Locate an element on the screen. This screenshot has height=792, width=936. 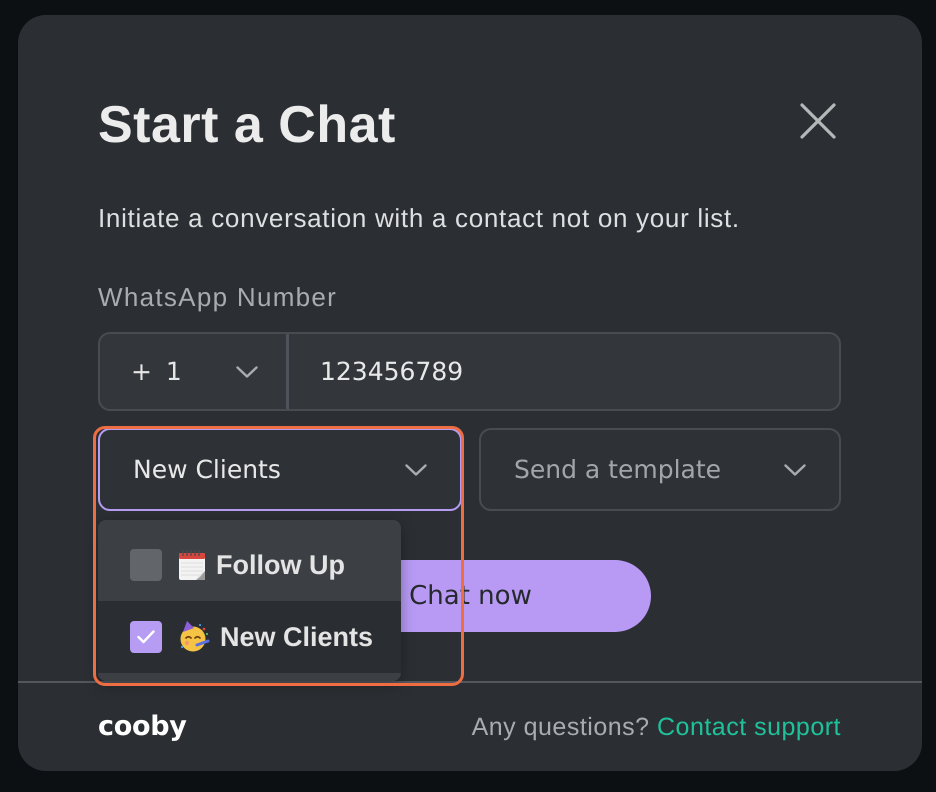
calendar-icon is located at coordinates (192, 565).